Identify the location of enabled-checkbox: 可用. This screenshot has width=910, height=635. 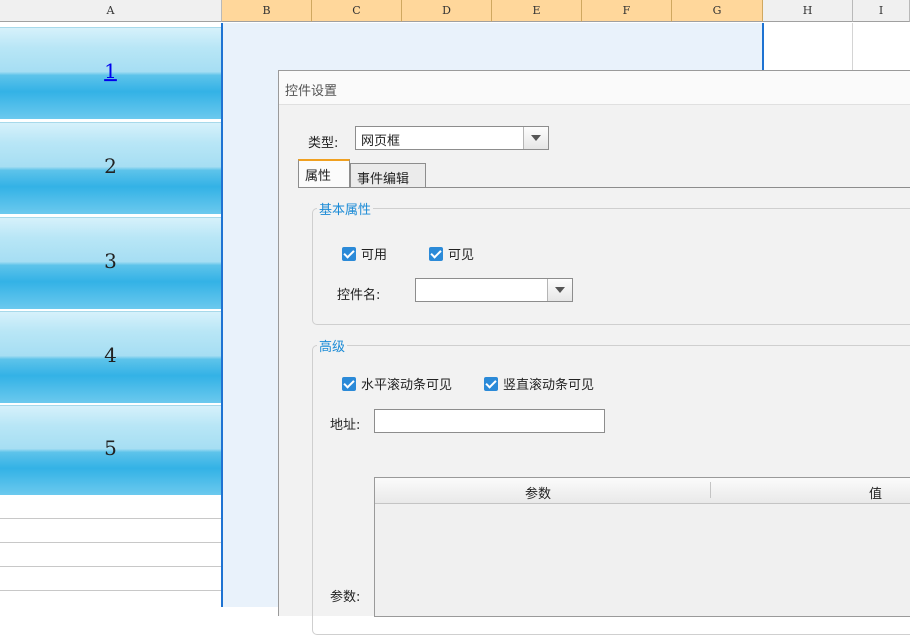
(364, 253).